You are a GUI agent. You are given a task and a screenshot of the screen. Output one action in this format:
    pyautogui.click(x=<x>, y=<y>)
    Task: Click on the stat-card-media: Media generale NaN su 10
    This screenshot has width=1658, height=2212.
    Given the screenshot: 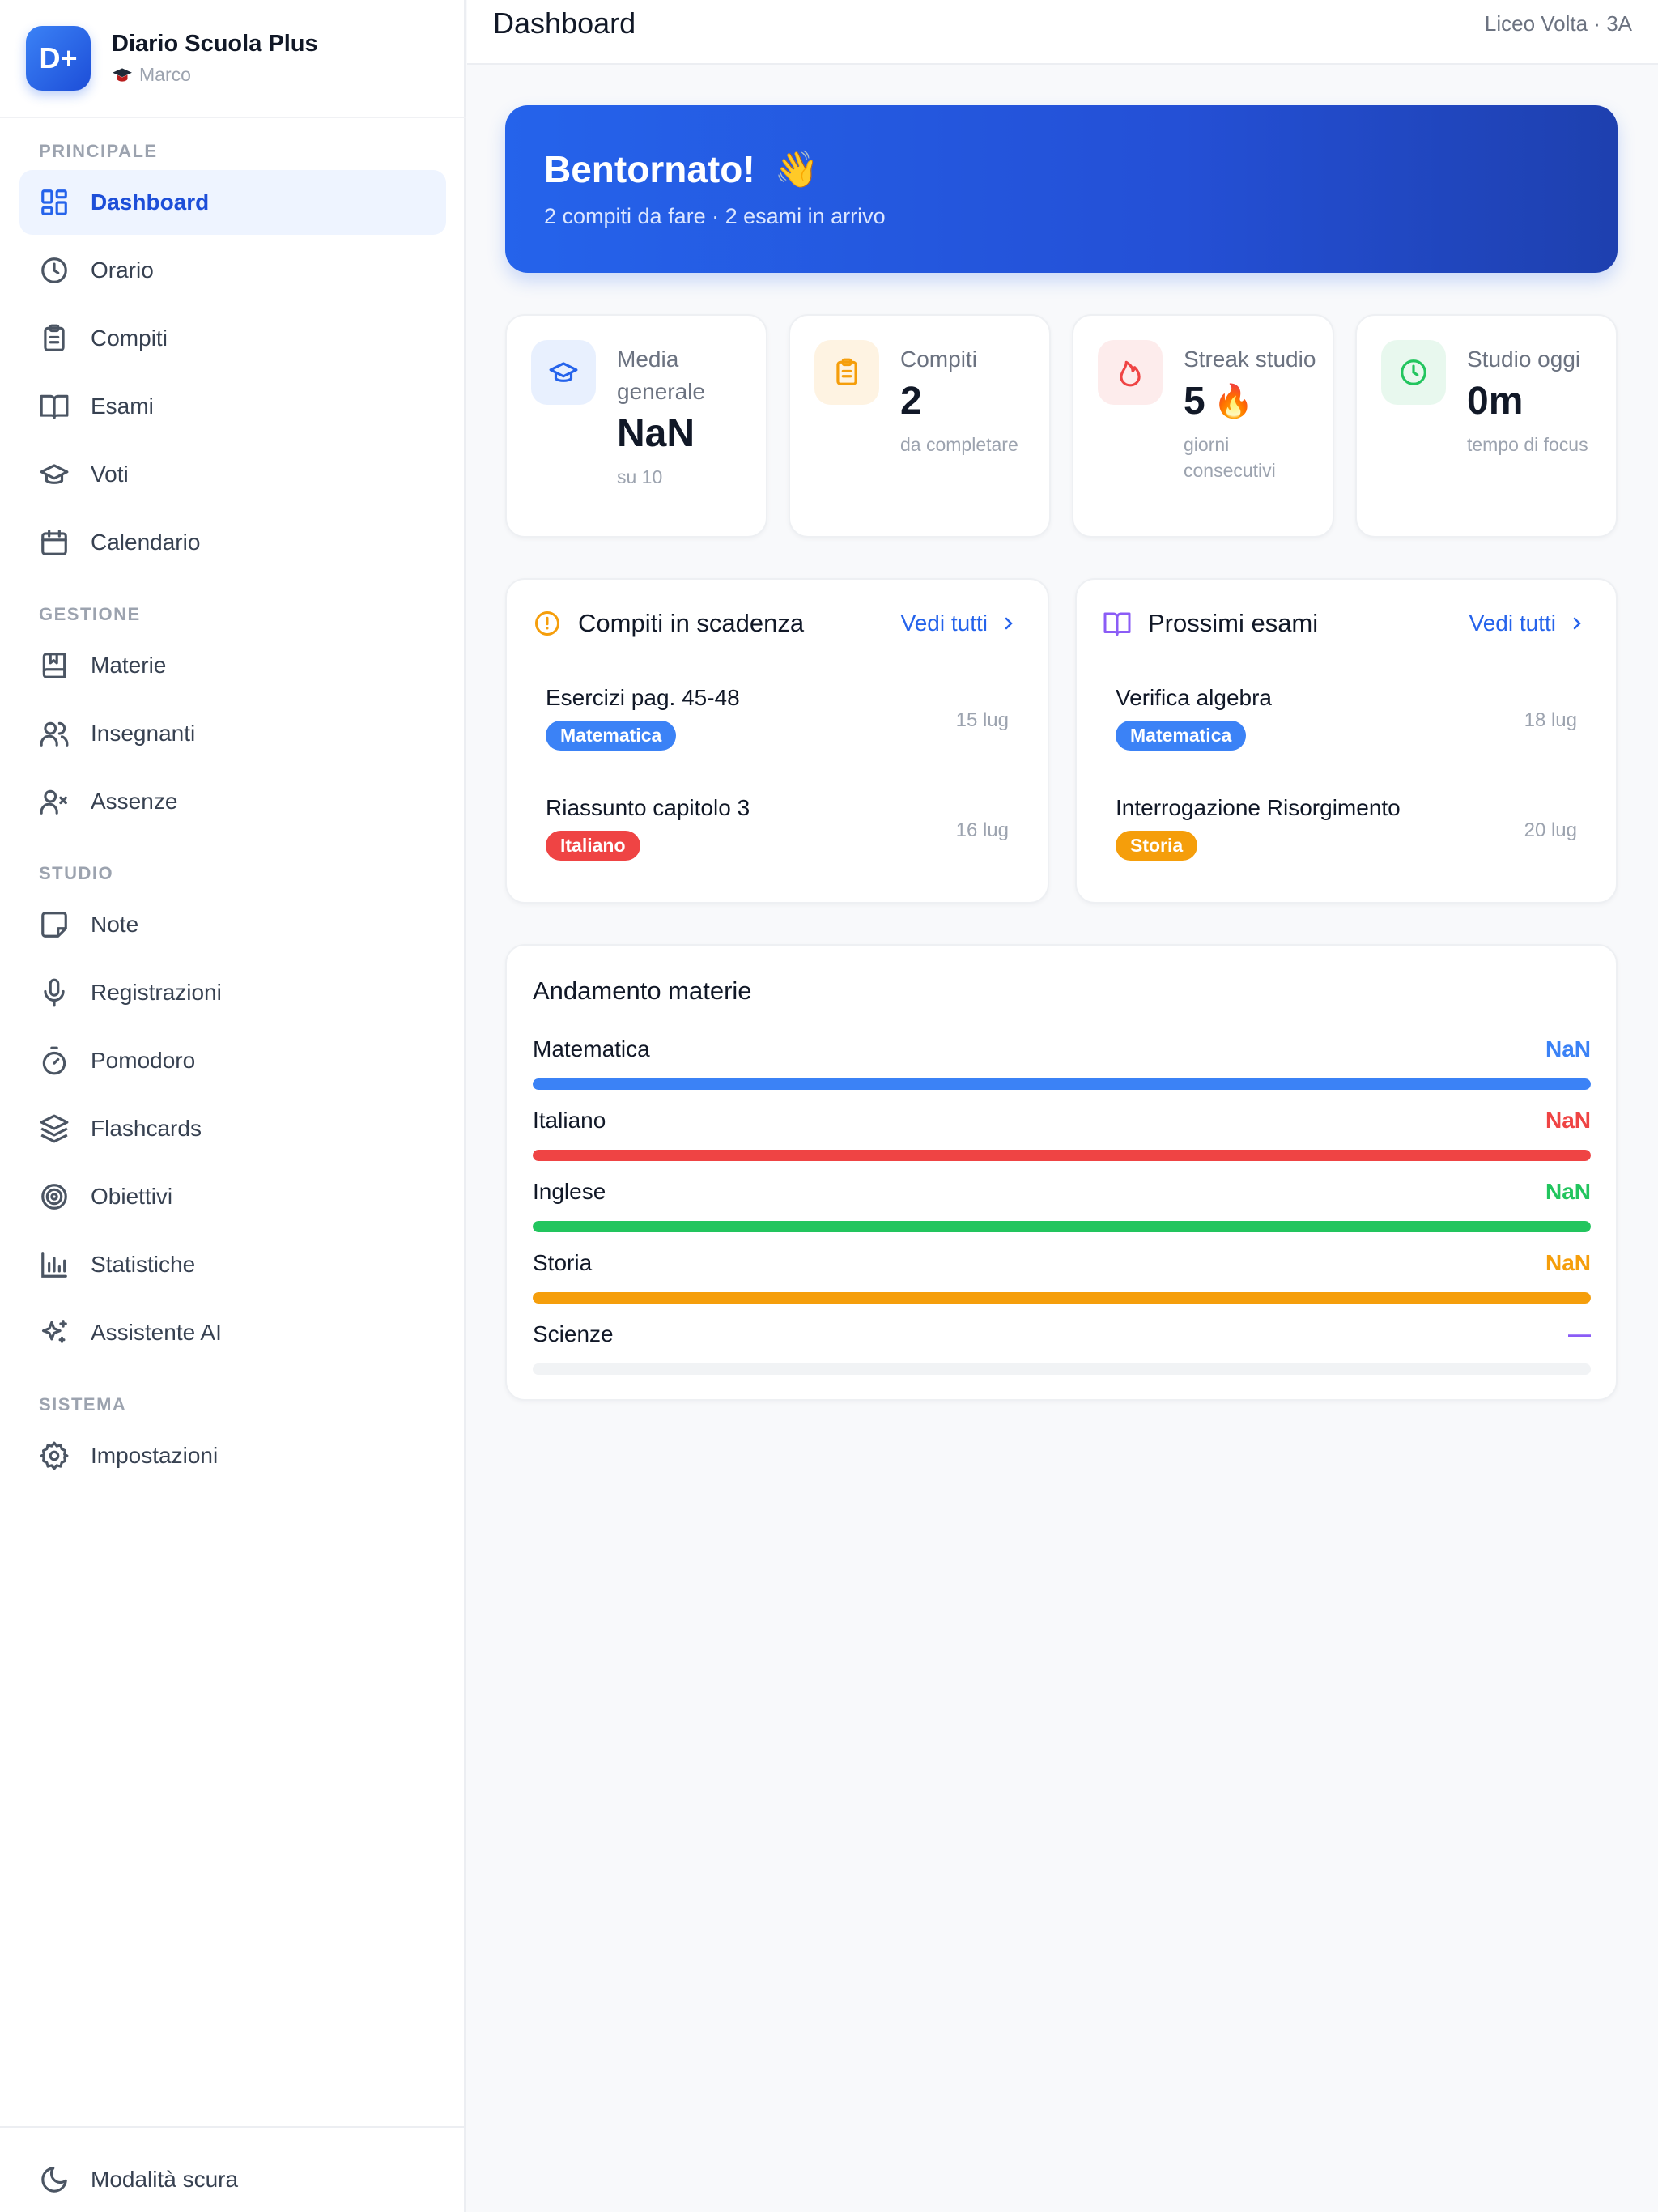 What is the action you would take?
    pyautogui.click(x=636, y=426)
    